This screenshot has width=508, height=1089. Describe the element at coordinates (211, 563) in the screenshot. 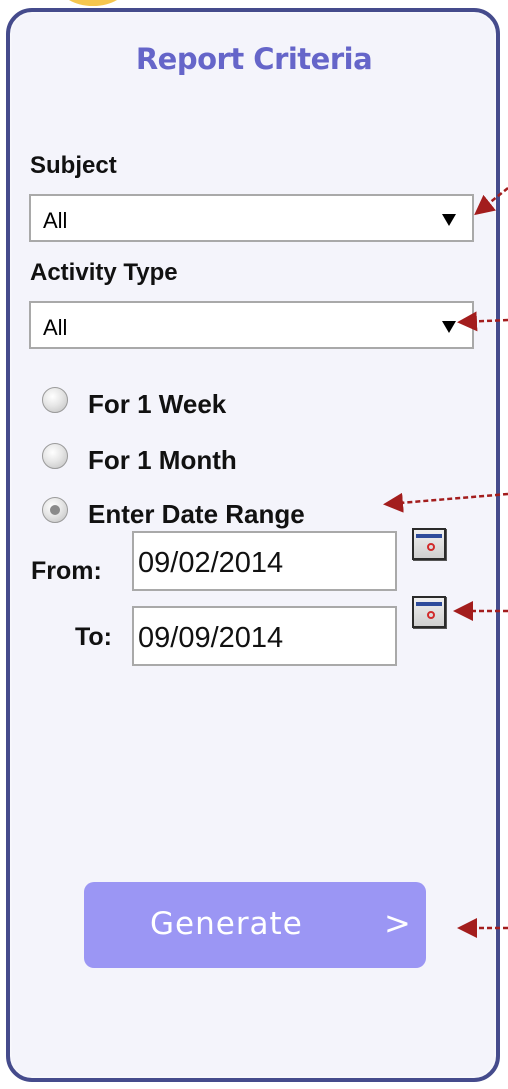

I see `from-date-value: 09/02/2014` at that location.